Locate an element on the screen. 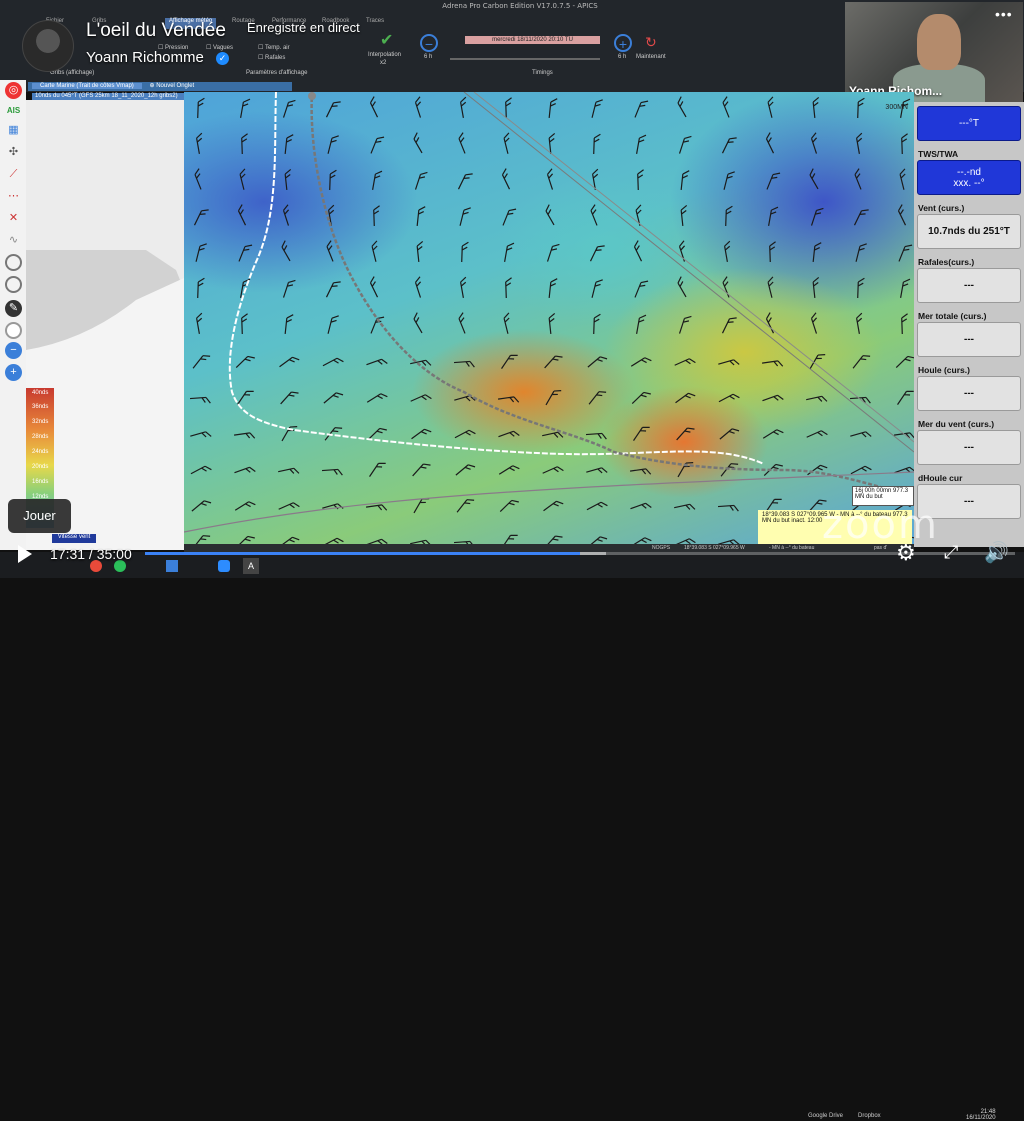 This screenshot has width=1024, height=1121. track-icon: ∿ is located at coordinates (13, 240).